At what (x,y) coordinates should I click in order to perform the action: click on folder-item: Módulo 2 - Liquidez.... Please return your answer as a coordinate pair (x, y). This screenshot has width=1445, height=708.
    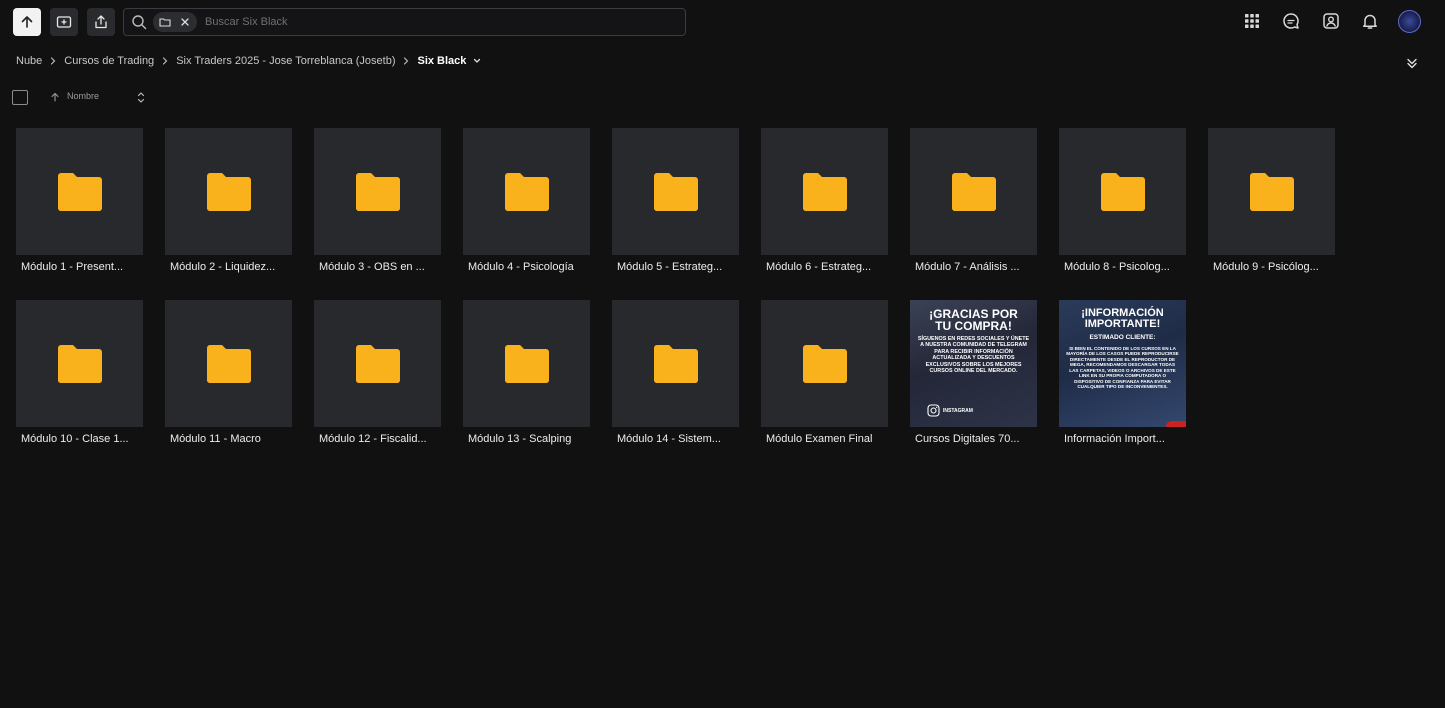
    Looking at the image, I should click on (228, 200).